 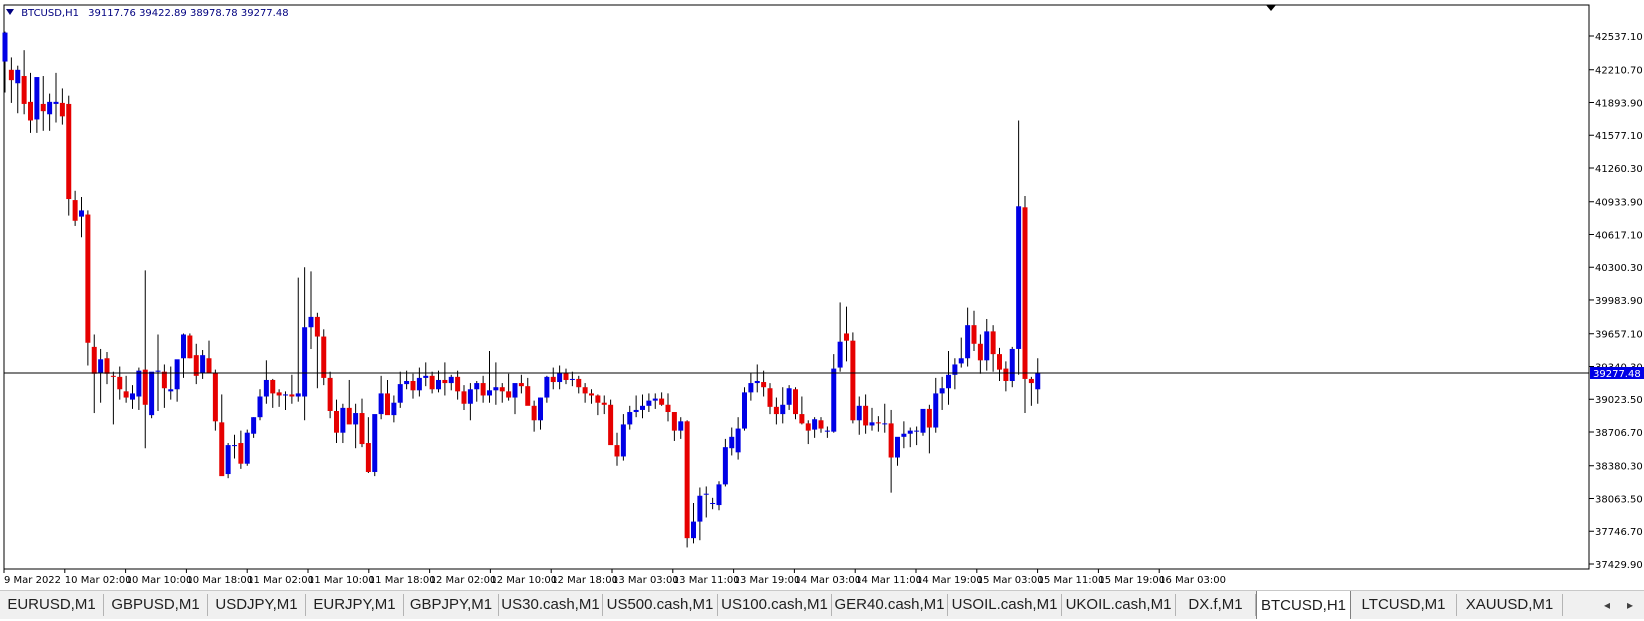 What do you see at coordinates (1303, 605) in the screenshot?
I see `tab-btcusd-h1: BTCUSD,H1` at bounding box center [1303, 605].